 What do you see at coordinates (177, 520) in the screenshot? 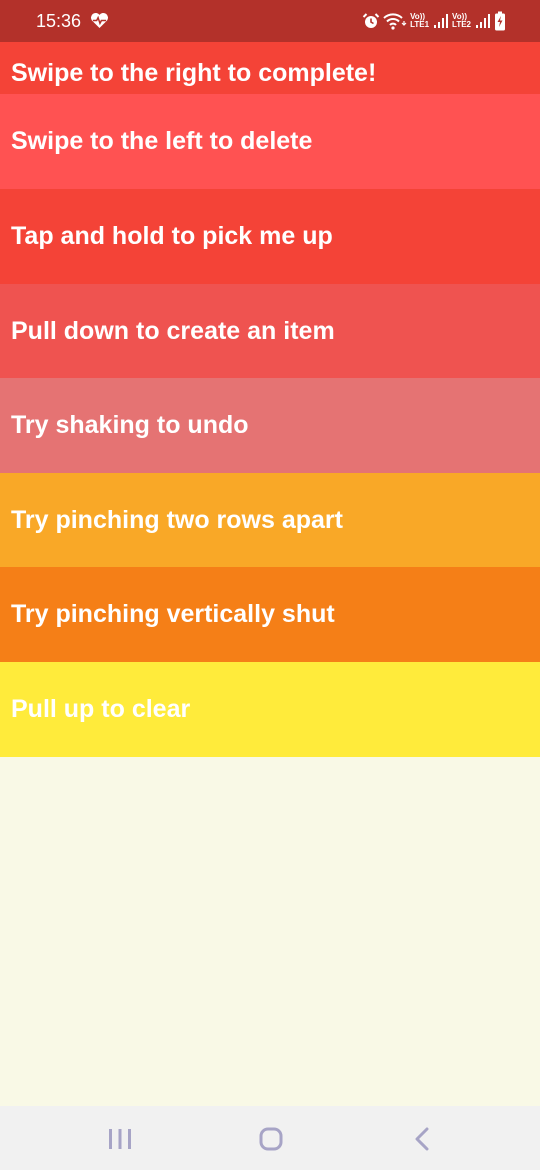
I see `list-item-label: Try pinching two rows apart` at bounding box center [177, 520].